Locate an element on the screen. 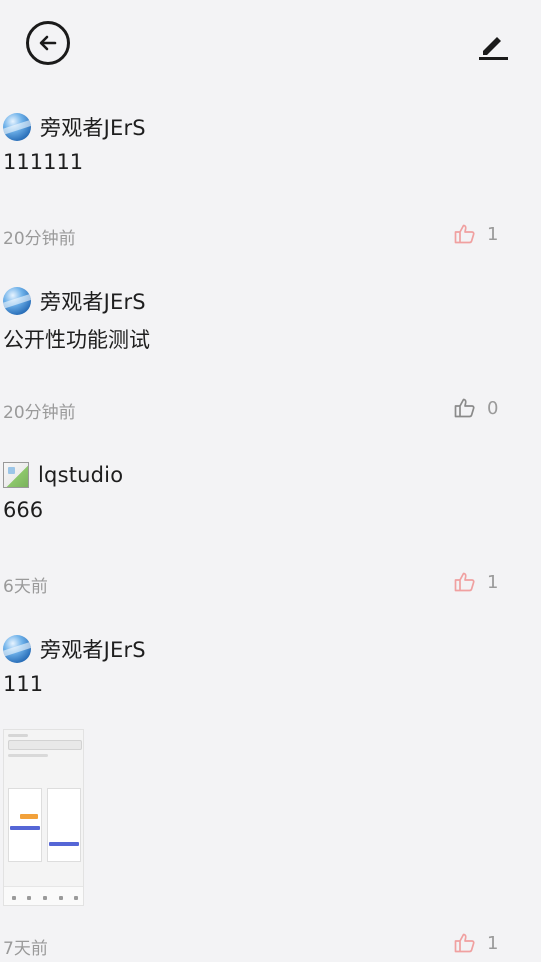 The image size is (541, 962). post-time: 6天前 is located at coordinates (25, 587).